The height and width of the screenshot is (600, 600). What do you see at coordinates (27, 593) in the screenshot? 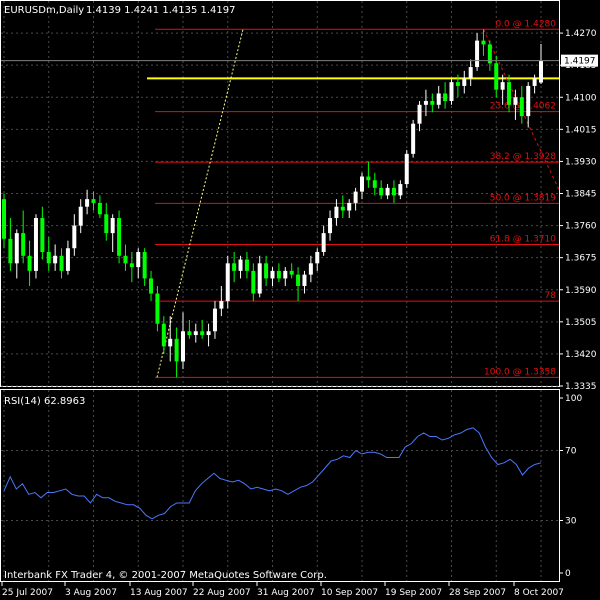
I see `time-tick-label: 25 Jul 2007` at bounding box center [27, 593].